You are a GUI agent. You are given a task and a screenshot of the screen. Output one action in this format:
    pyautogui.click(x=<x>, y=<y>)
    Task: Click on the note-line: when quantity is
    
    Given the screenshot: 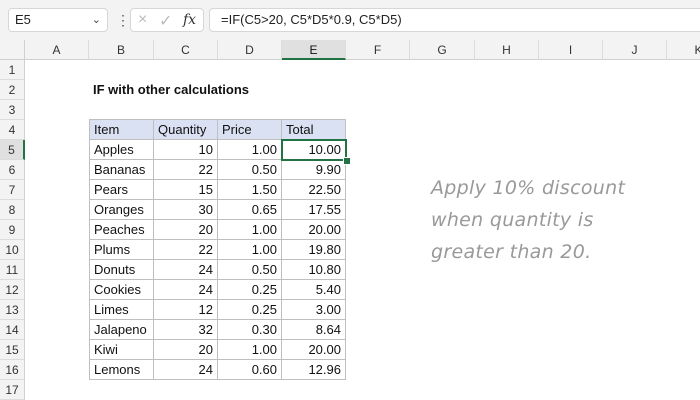 What is the action you would take?
    pyautogui.click(x=512, y=220)
    